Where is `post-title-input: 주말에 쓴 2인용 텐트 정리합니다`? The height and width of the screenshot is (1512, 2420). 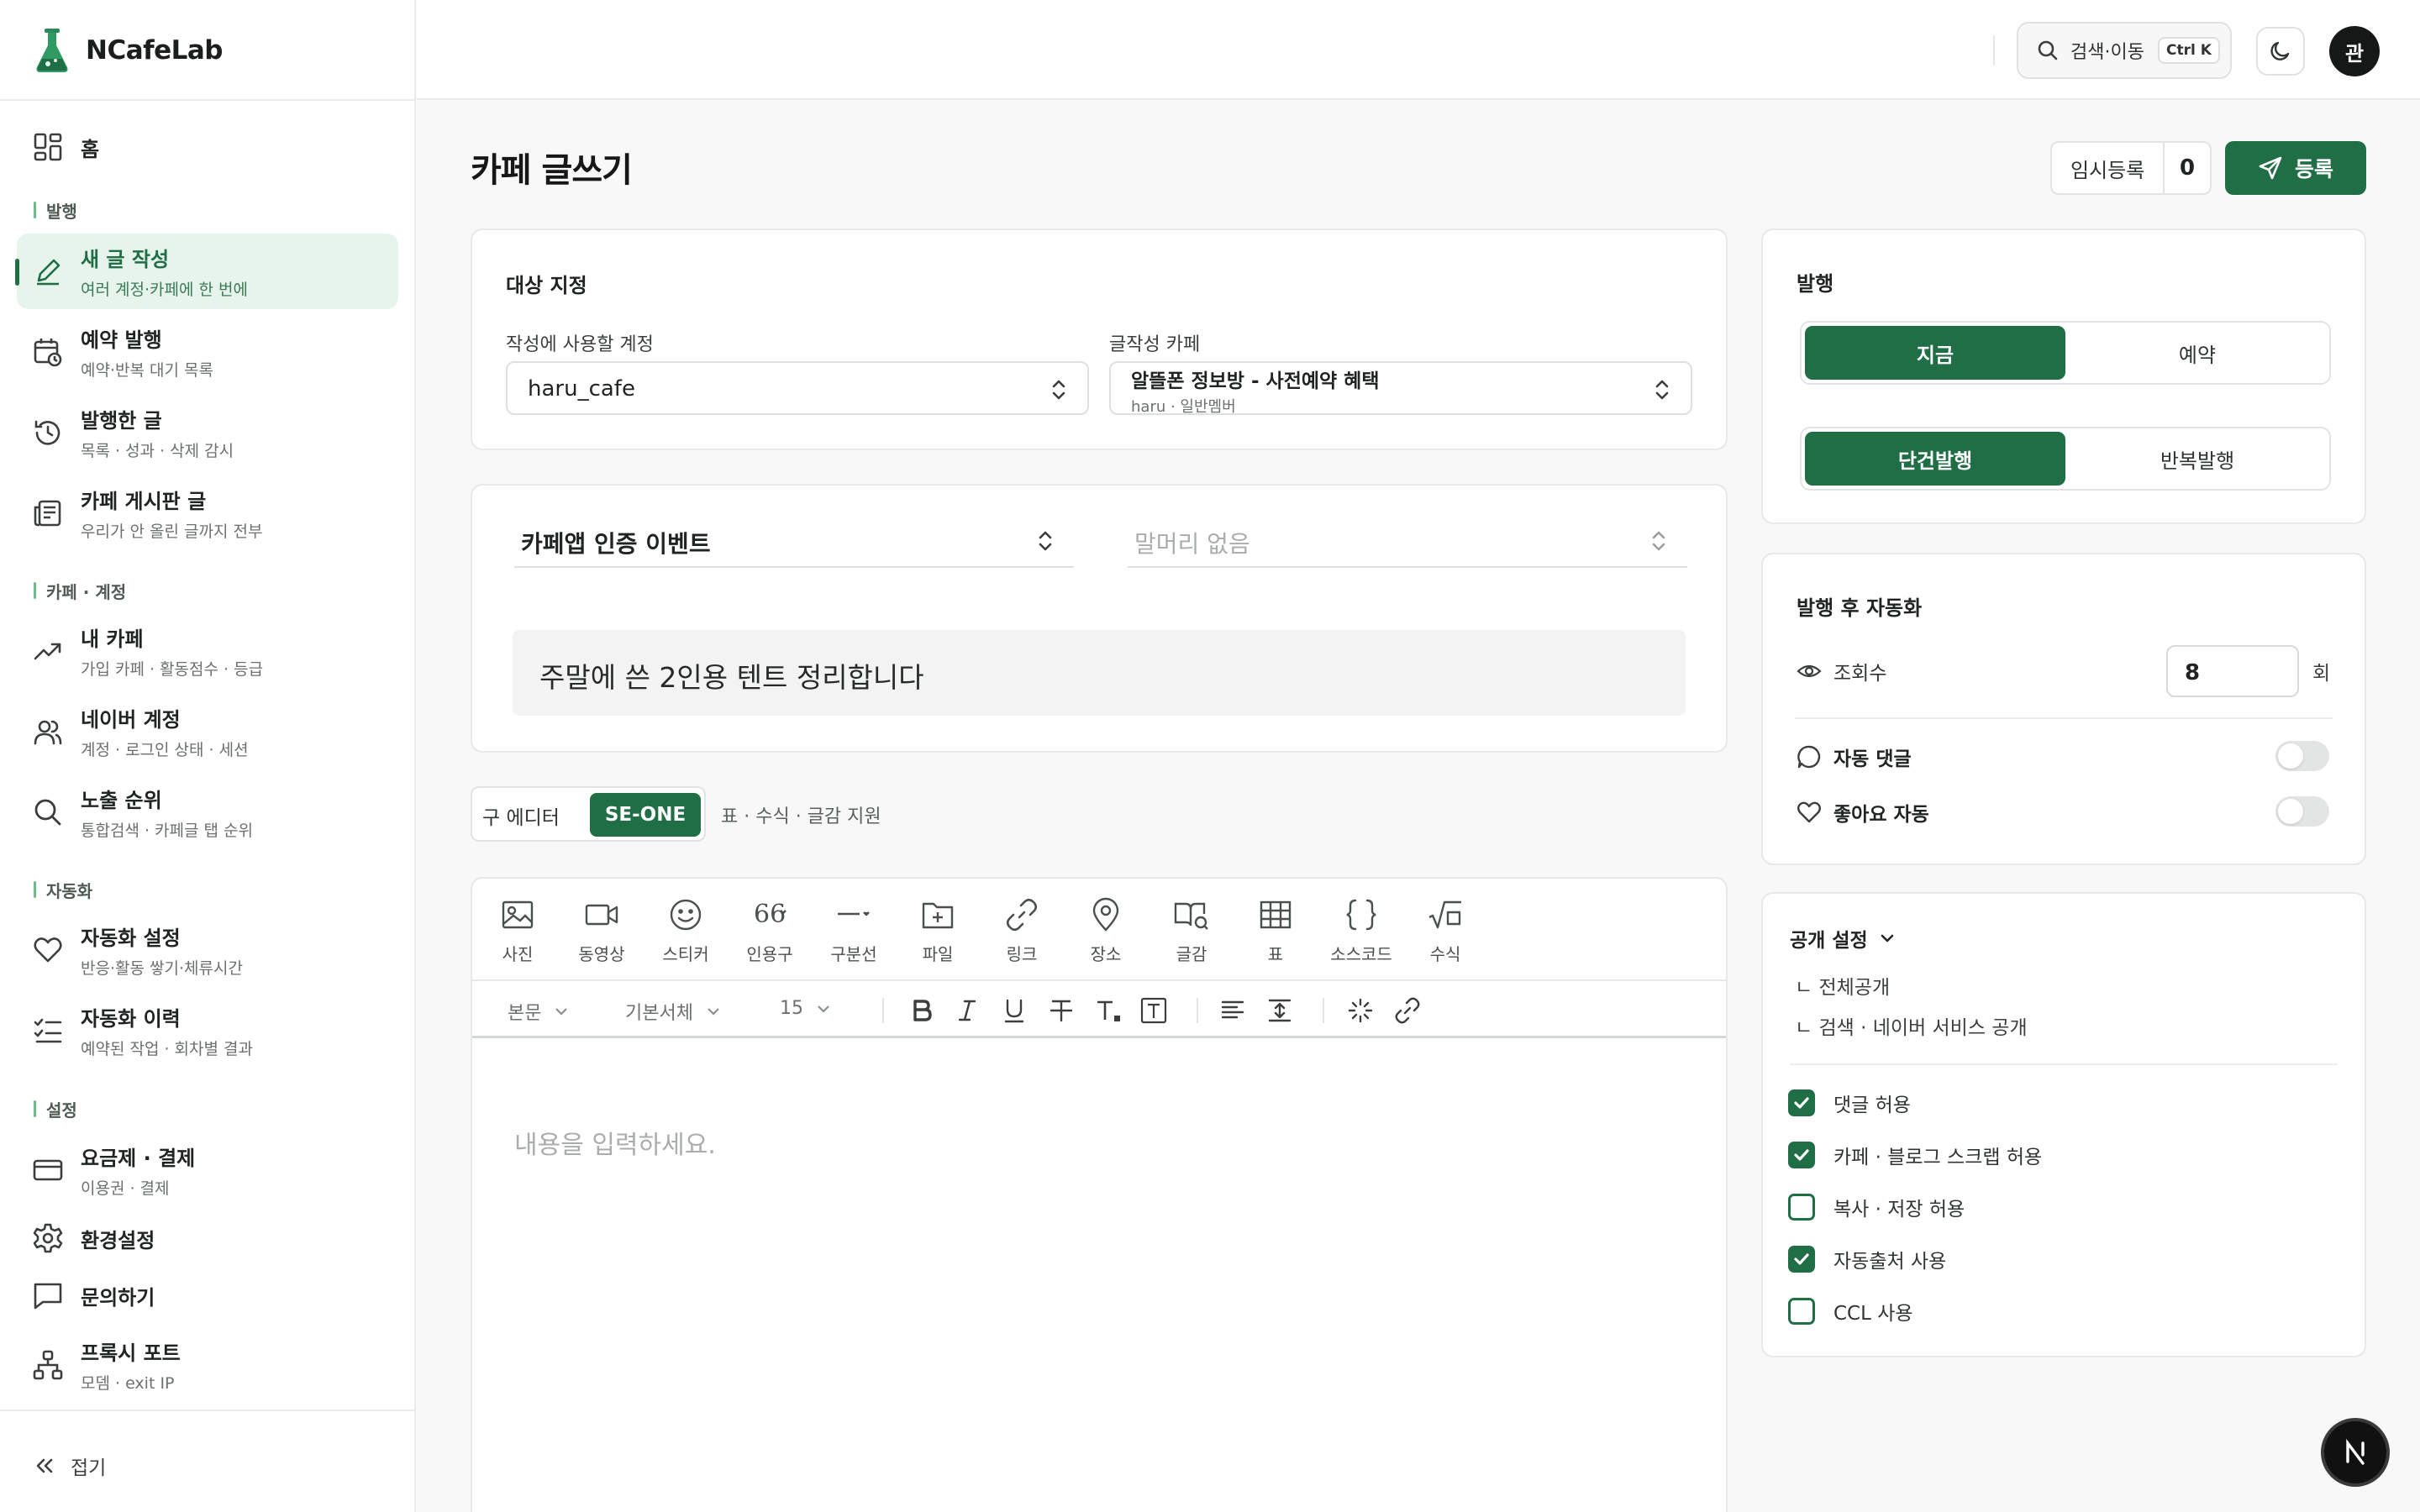 post-title-input: 주말에 쓴 2인용 텐트 정리합니다 is located at coordinates (1100, 673).